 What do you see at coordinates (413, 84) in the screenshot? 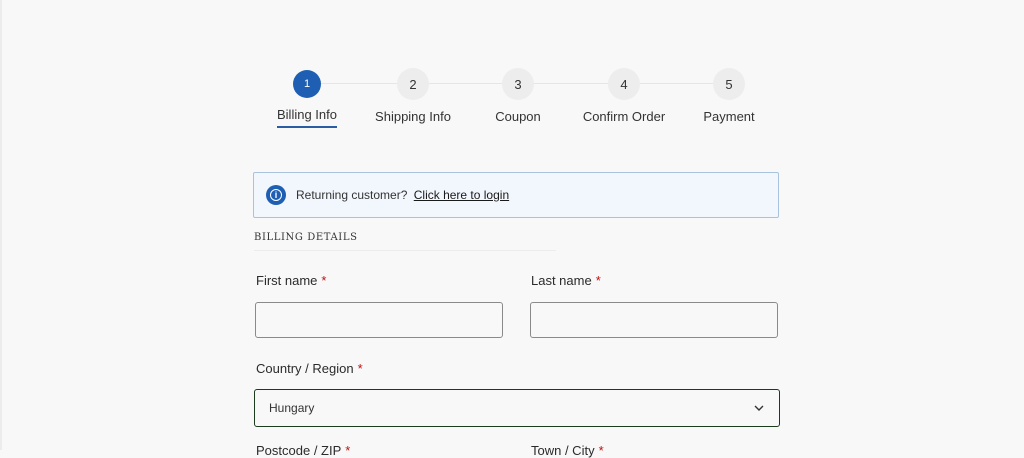
I see `step-number: 2` at bounding box center [413, 84].